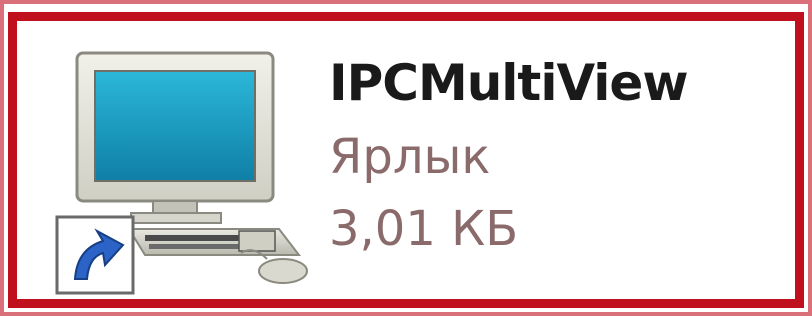 This screenshot has width=812, height=316. What do you see at coordinates (410, 157) in the screenshot?
I see `file-type: Ярлык` at bounding box center [410, 157].